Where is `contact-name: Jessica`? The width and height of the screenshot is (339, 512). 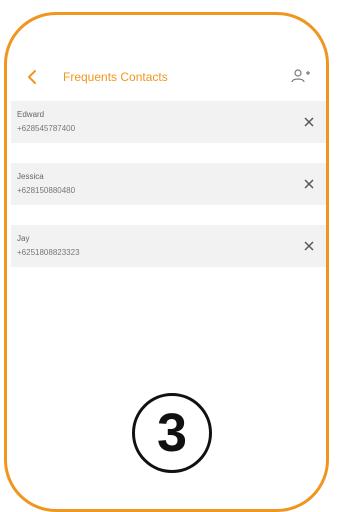 contact-name: Jessica is located at coordinates (30, 176).